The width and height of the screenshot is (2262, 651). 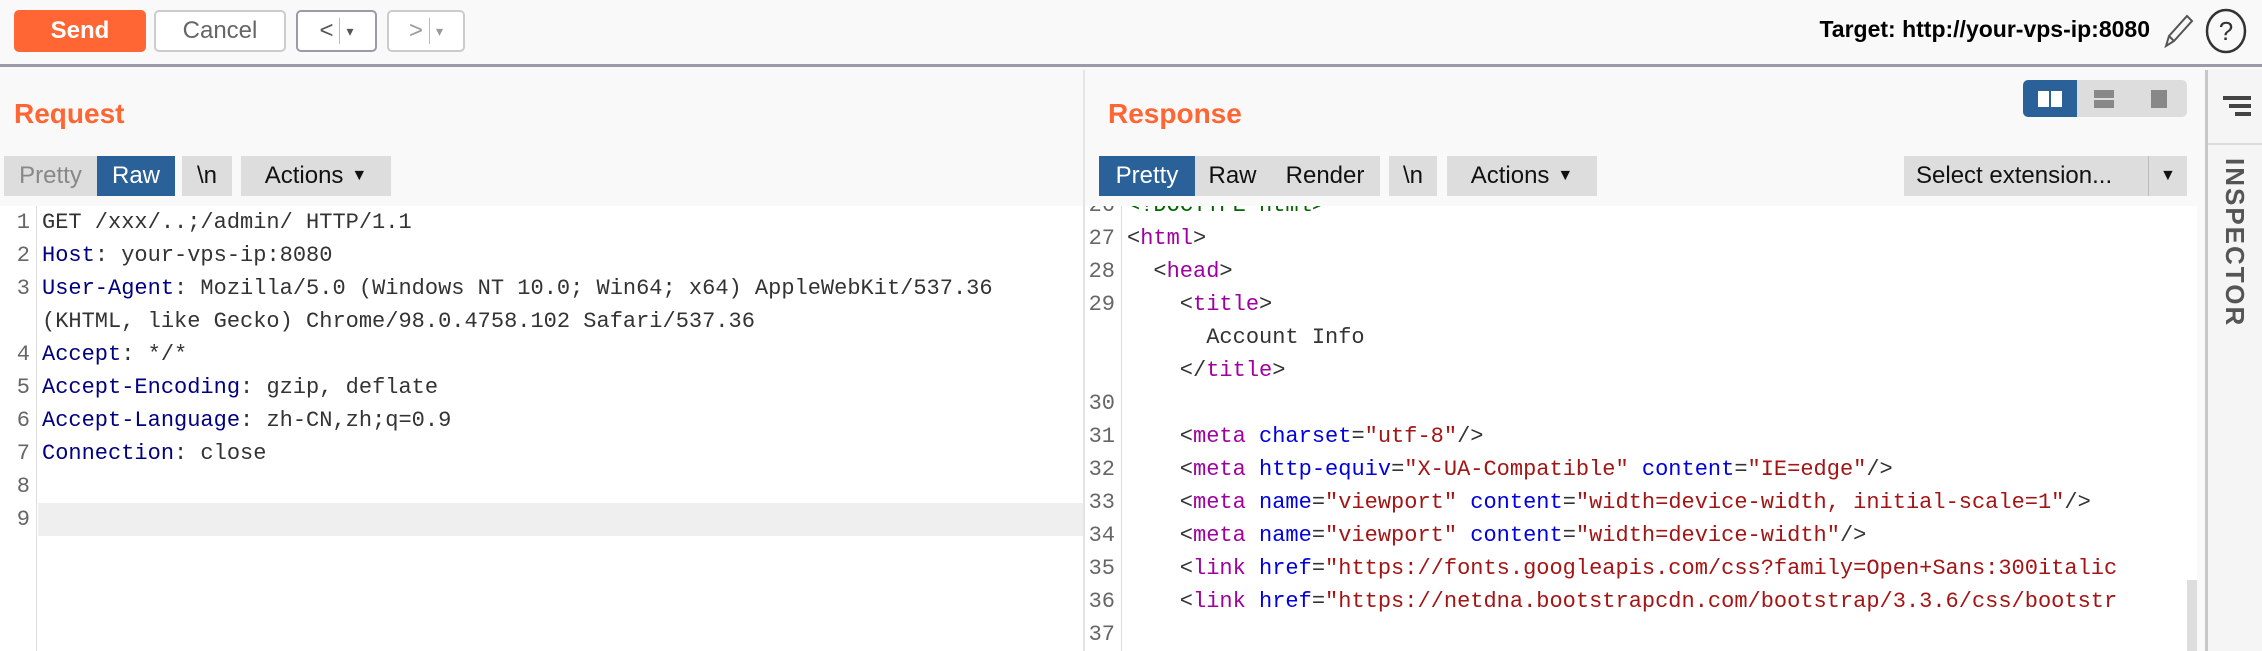 I want to click on actions-label: Actions, so click(x=1510, y=175).